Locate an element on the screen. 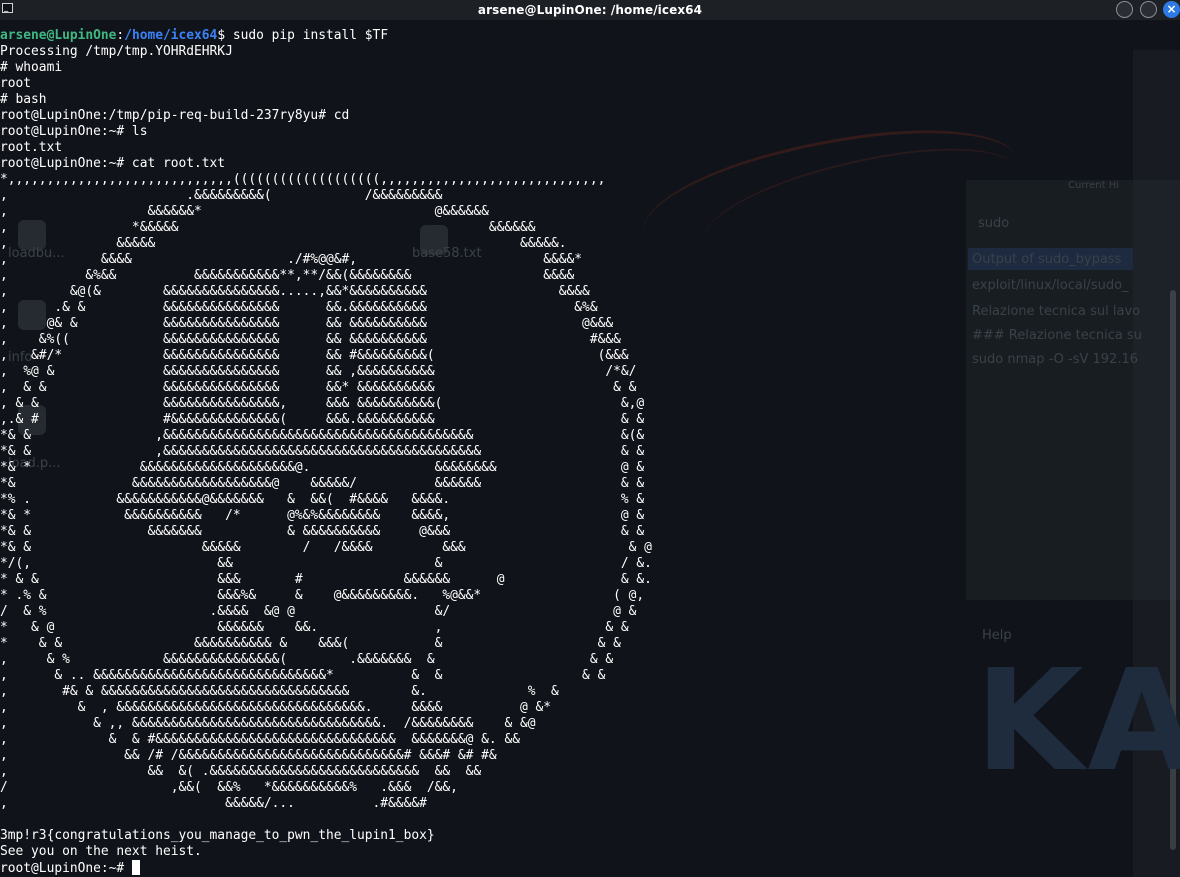 Image resolution: width=1180 pixels, height=877 pixels. minimize-button is located at coordinates (1124, 9).